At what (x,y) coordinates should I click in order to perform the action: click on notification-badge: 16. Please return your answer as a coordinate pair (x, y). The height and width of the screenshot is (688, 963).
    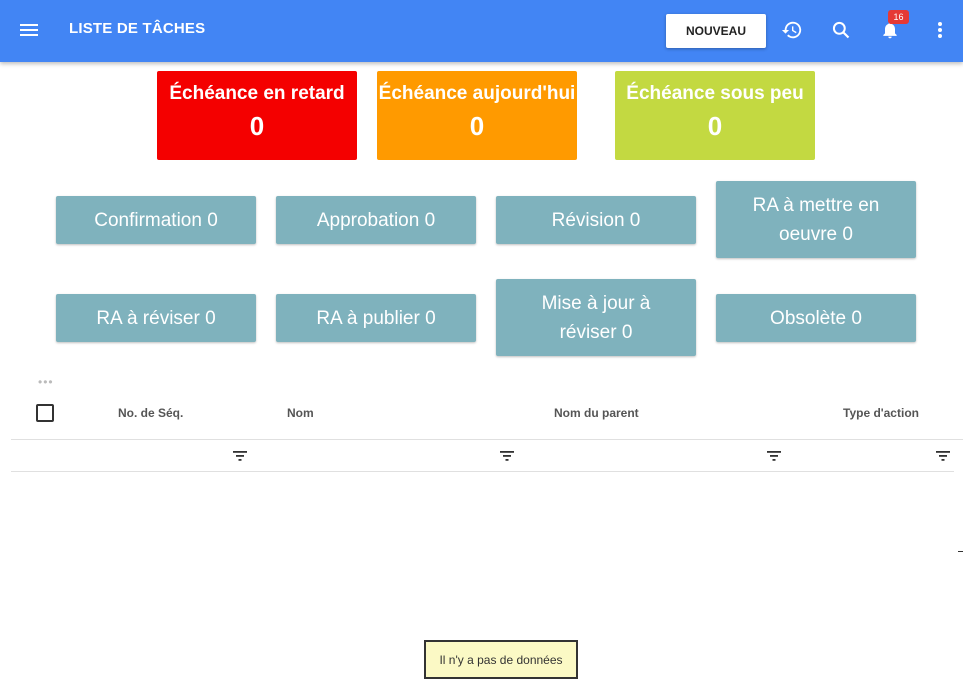
    Looking at the image, I should click on (898, 17).